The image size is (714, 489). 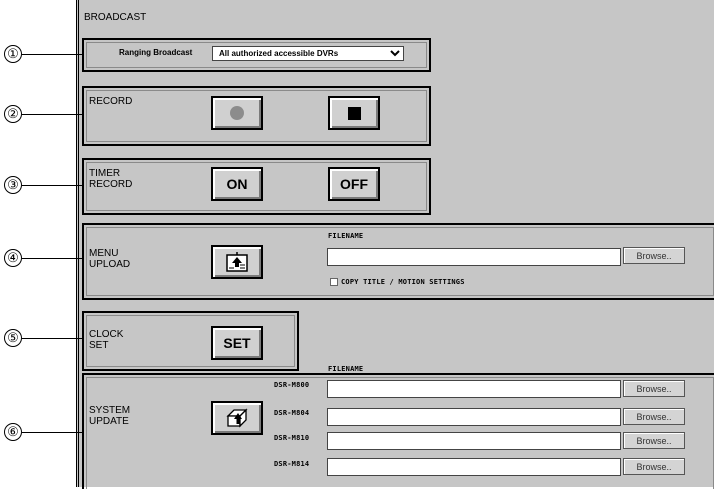 What do you see at coordinates (110, 264) in the screenshot?
I see `menu-upload-label-line2: UPLOAD` at bounding box center [110, 264].